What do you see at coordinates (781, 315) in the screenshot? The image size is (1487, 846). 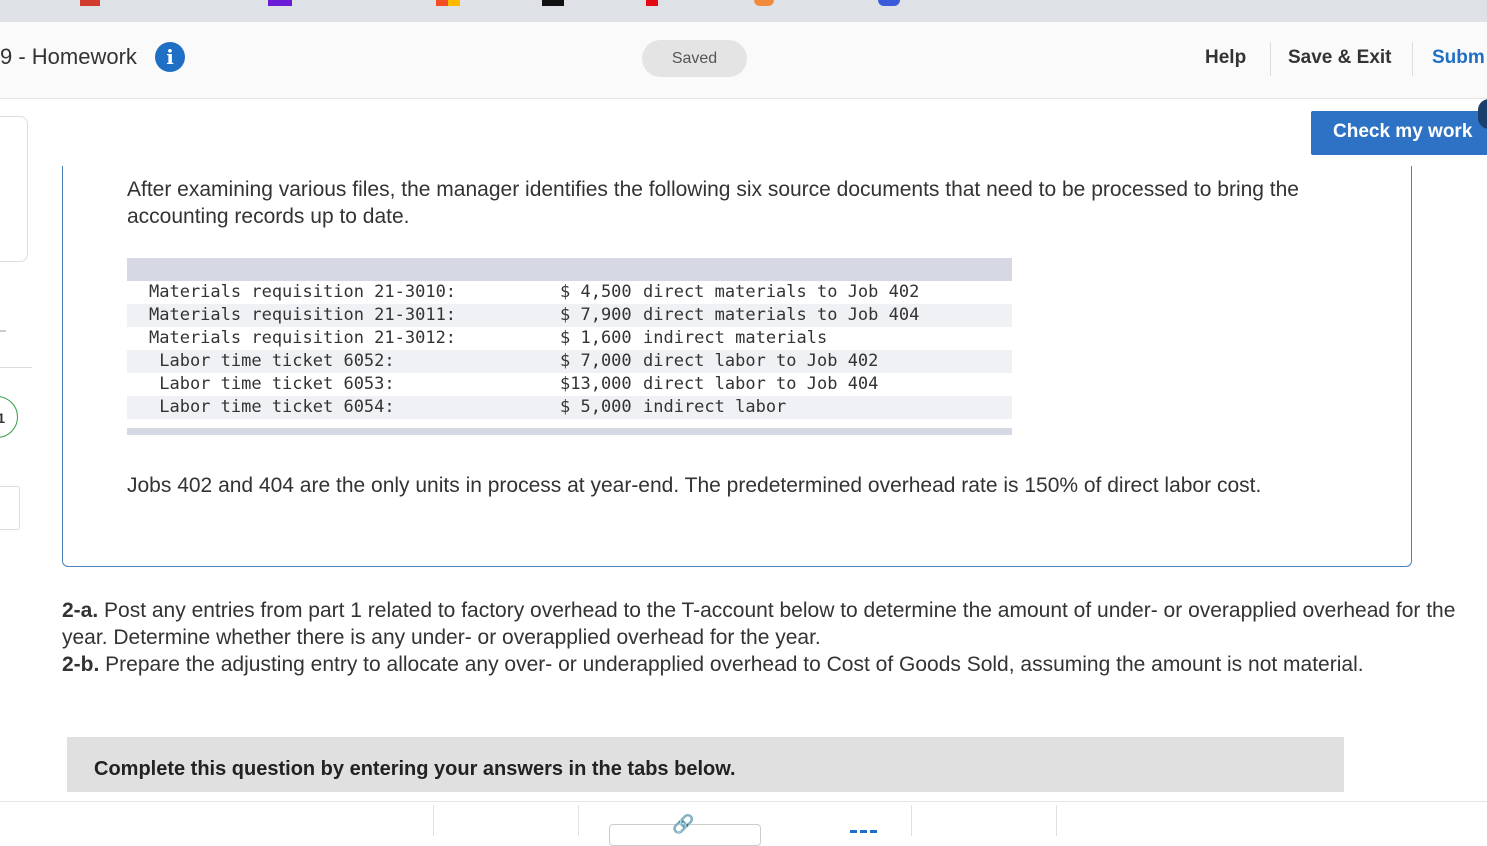 I see `document-description: direct materials to Job 404` at bounding box center [781, 315].